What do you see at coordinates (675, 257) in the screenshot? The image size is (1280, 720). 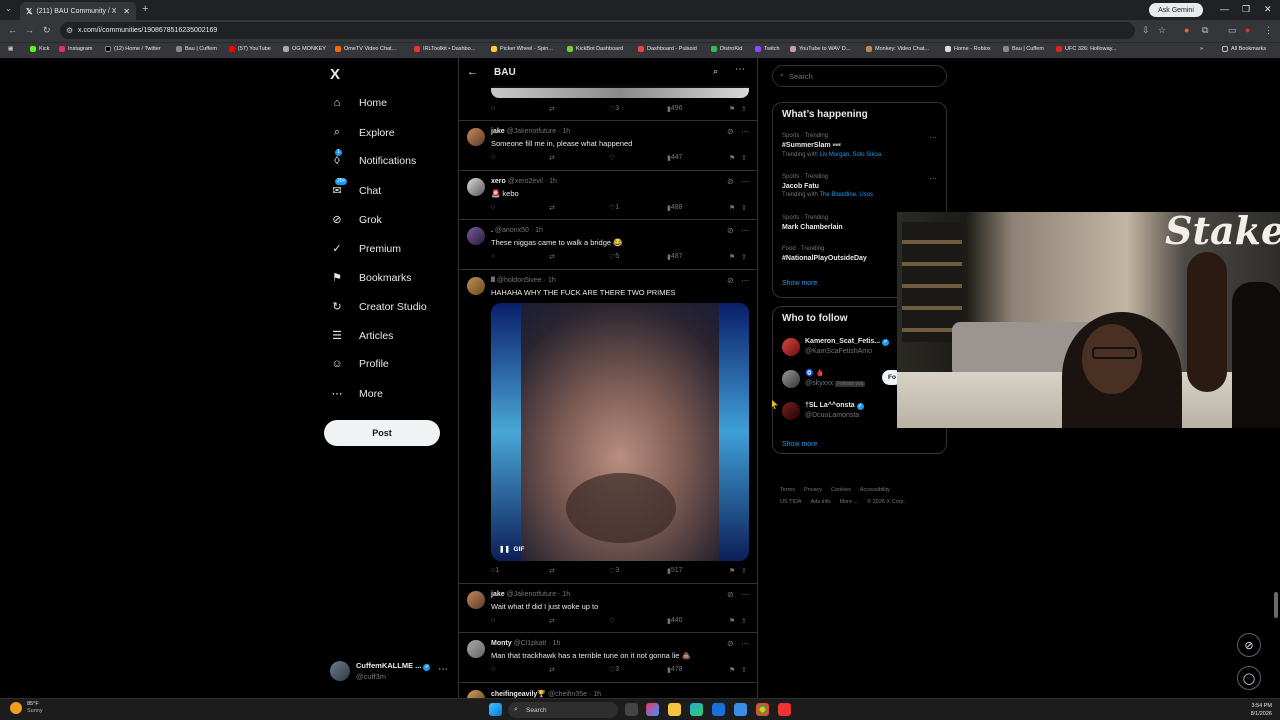 I see `views-button: ▮ 487` at bounding box center [675, 257].